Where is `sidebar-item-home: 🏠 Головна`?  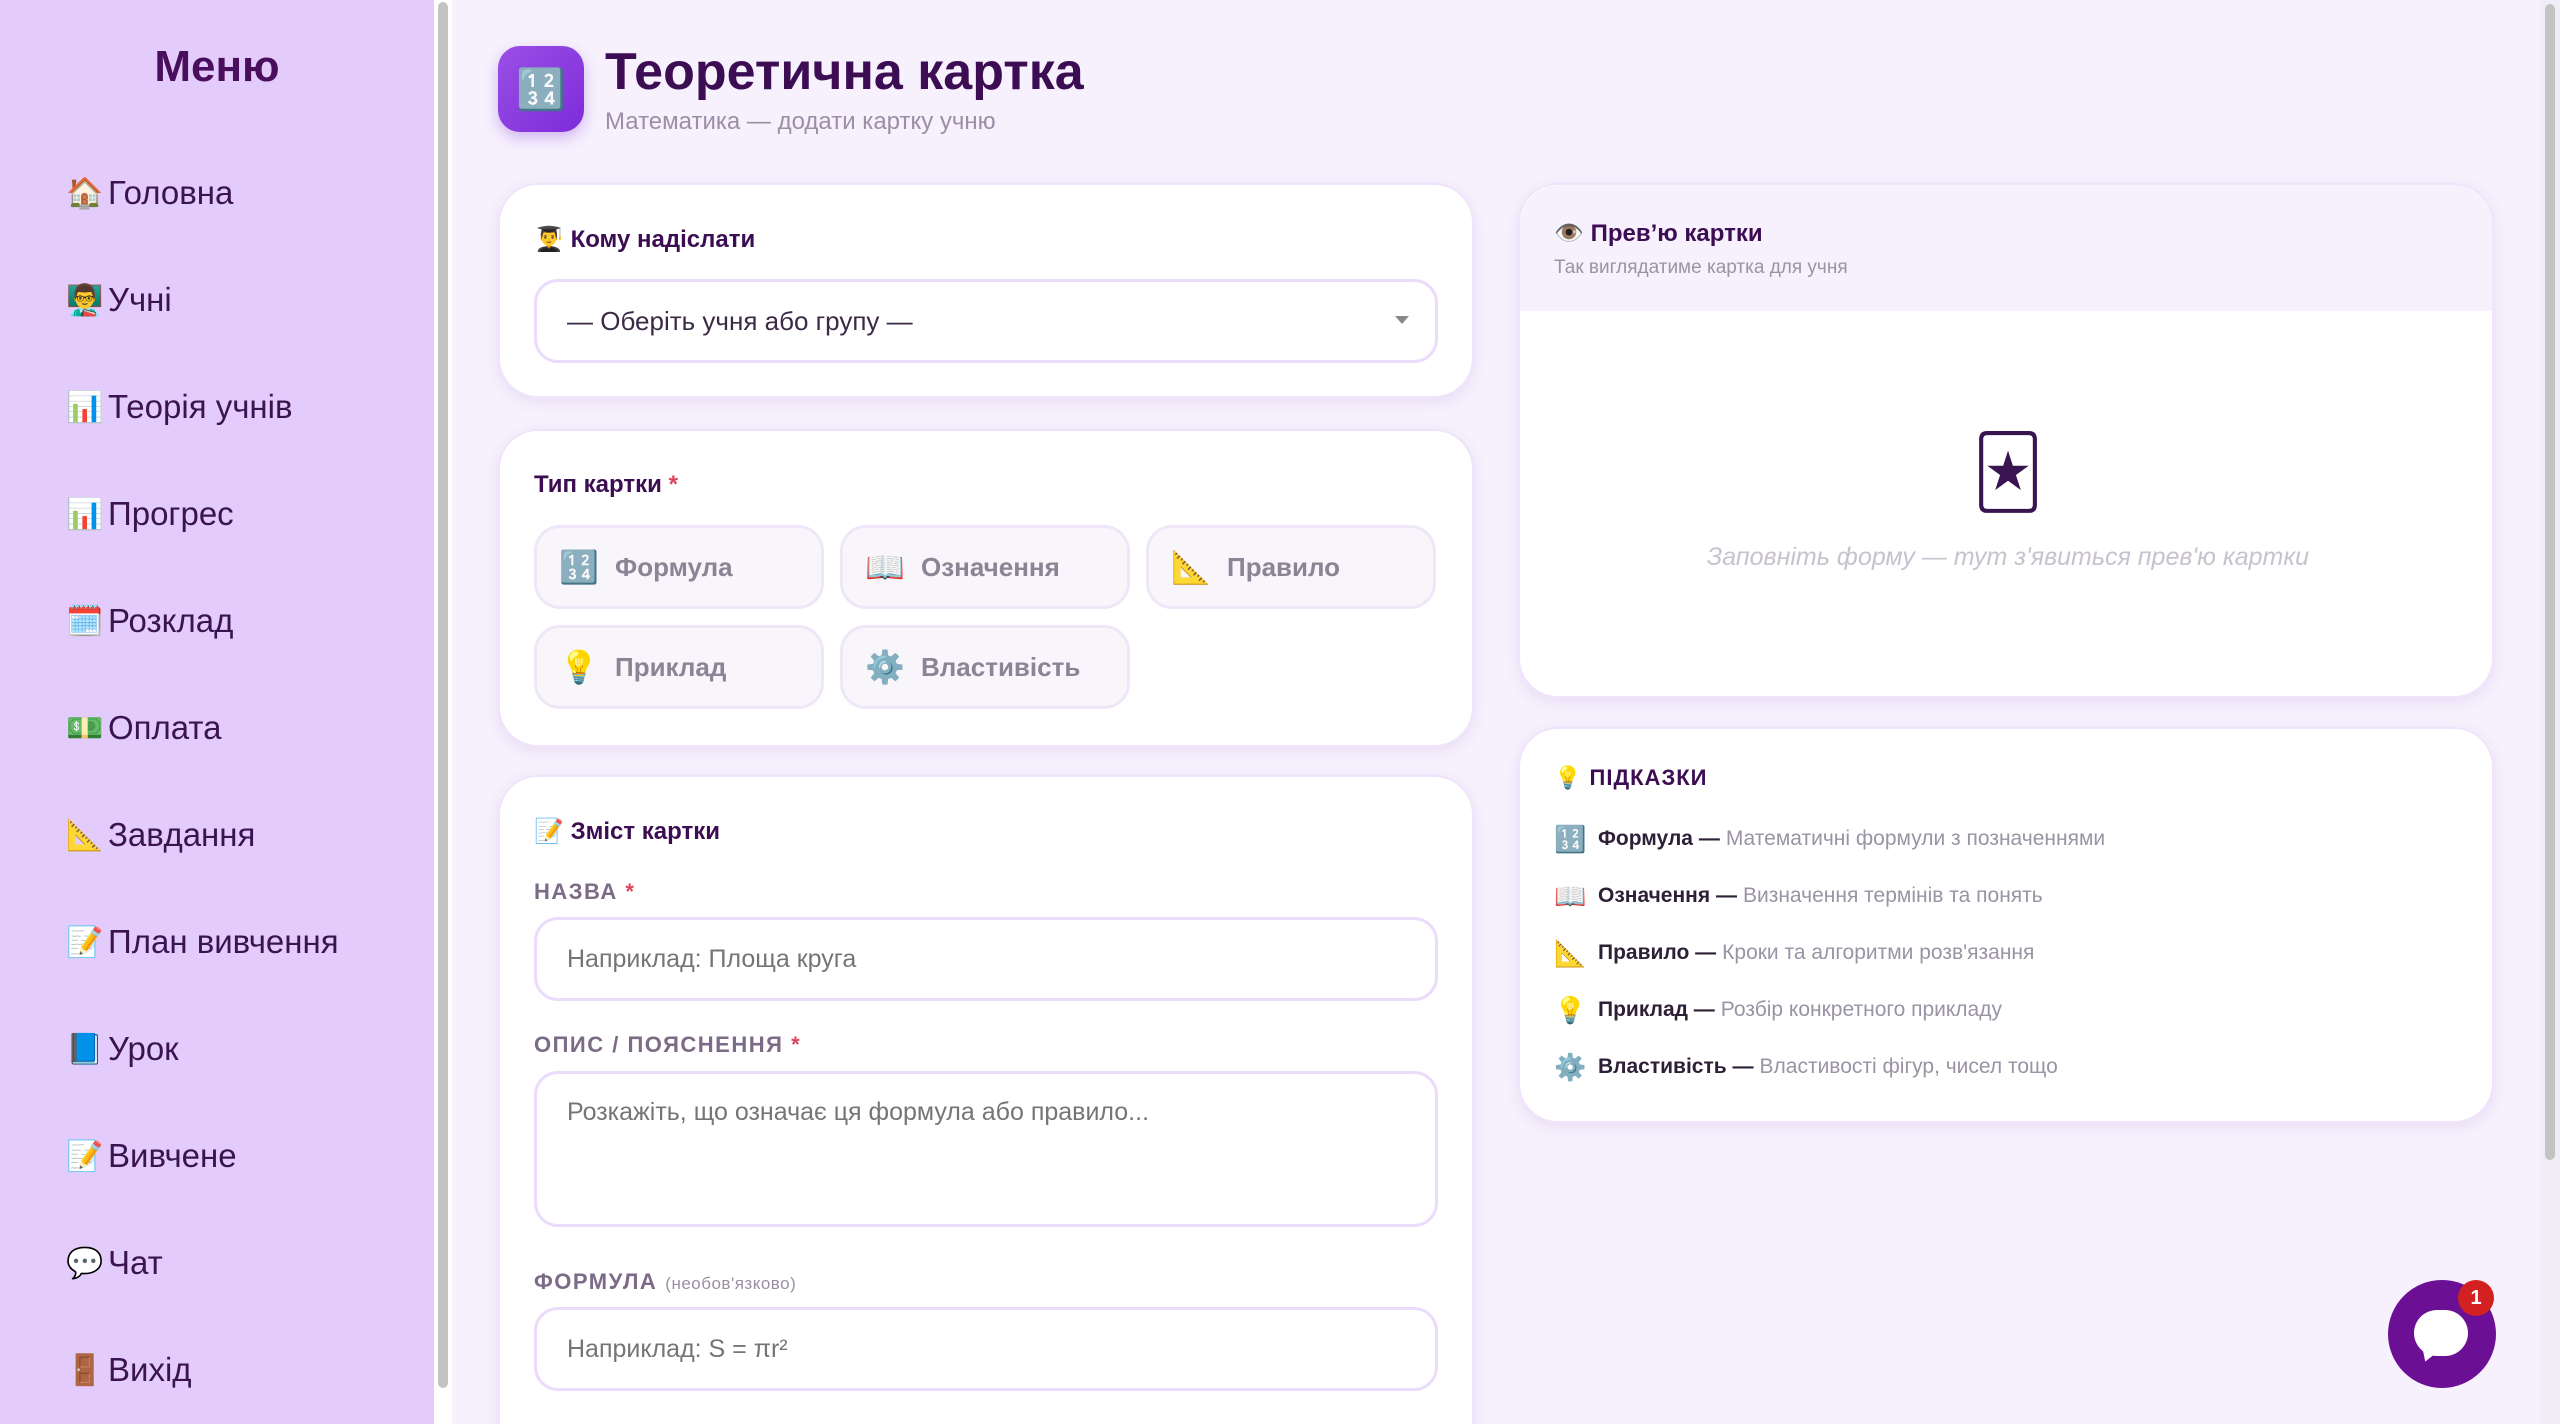 sidebar-item-home: 🏠 Головна is located at coordinates (149, 193).